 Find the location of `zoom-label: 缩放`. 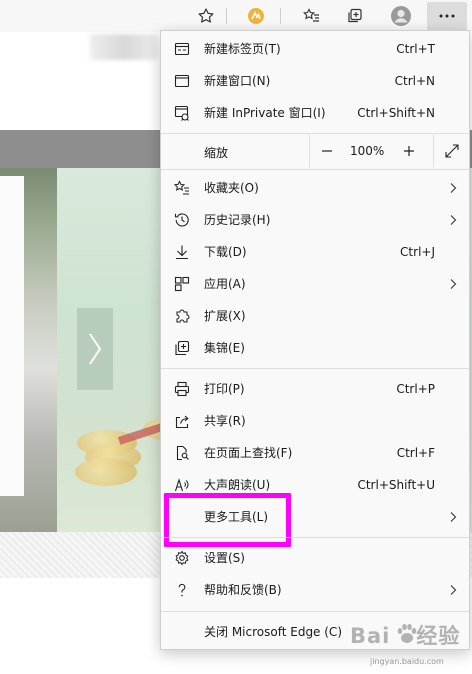

zoom-label: 缩放 is located at coordinates (216, 153).